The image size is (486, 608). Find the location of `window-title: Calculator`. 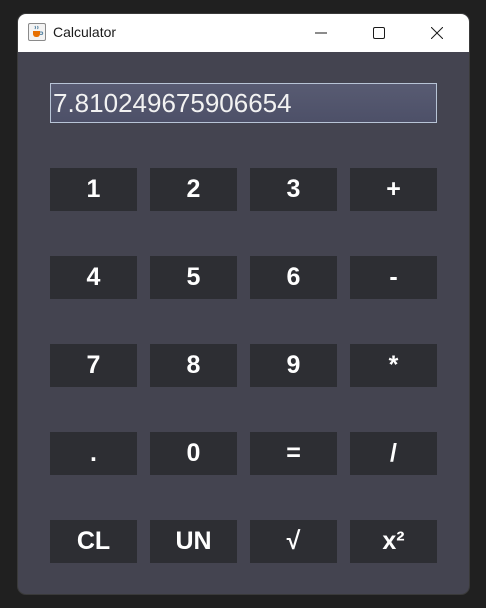

window-title: Calculator is located at coordinates (85, 32).